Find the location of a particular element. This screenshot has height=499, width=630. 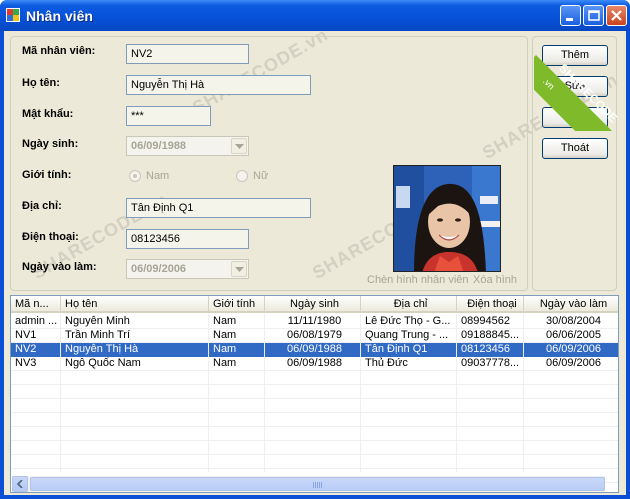

table-cell: Tân Định Q1 is located at coordinates (409, 350).